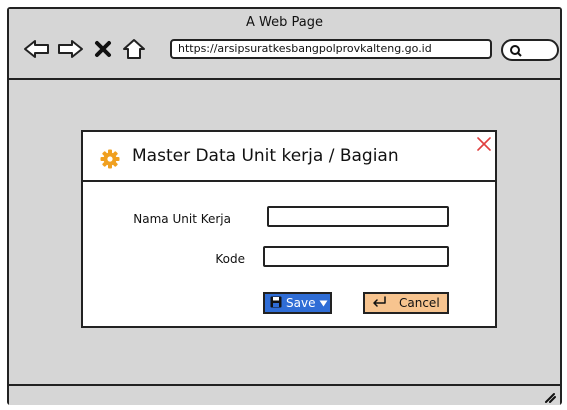 Image resolution: width=567 pixels, height=410 pixels. I want to click on return-arrow-icon, so click(379, 303).